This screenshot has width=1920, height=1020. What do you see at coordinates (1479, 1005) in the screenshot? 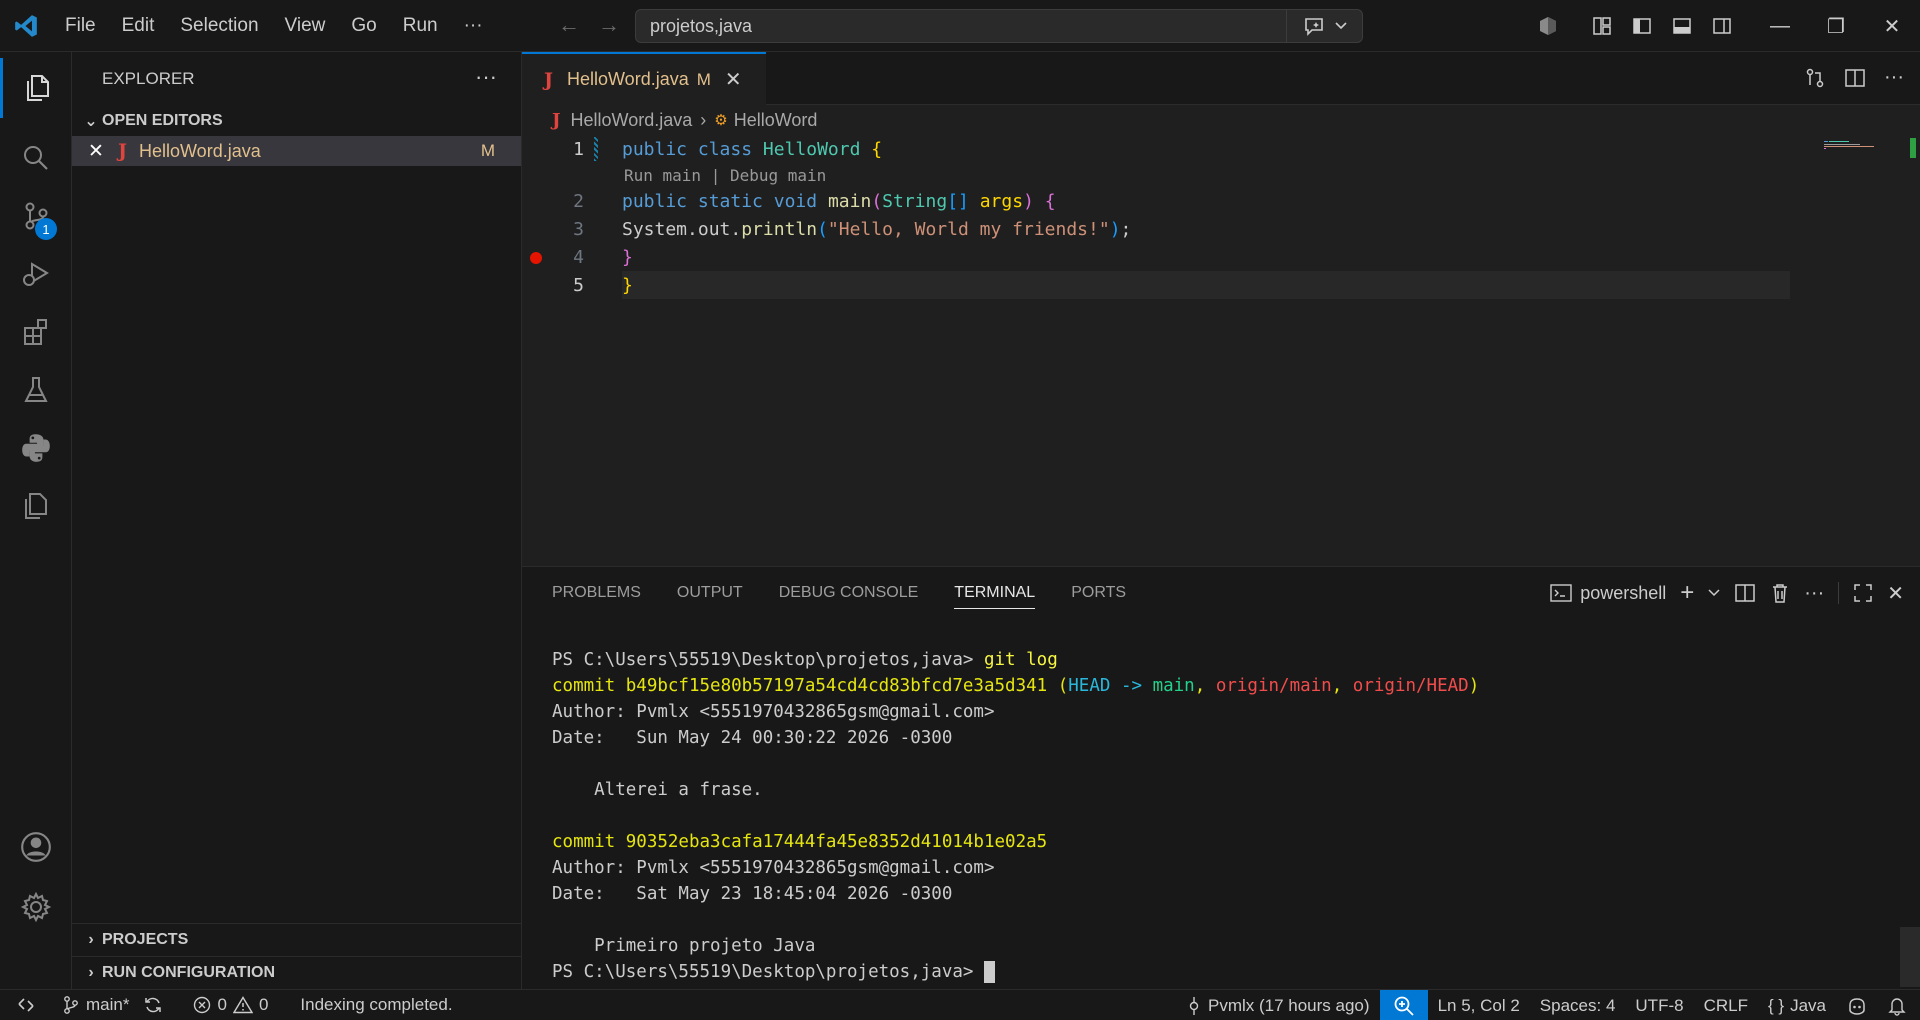
I see `cursor-position: Ln 5, Col 2` at bounding box center [1479, 1005].